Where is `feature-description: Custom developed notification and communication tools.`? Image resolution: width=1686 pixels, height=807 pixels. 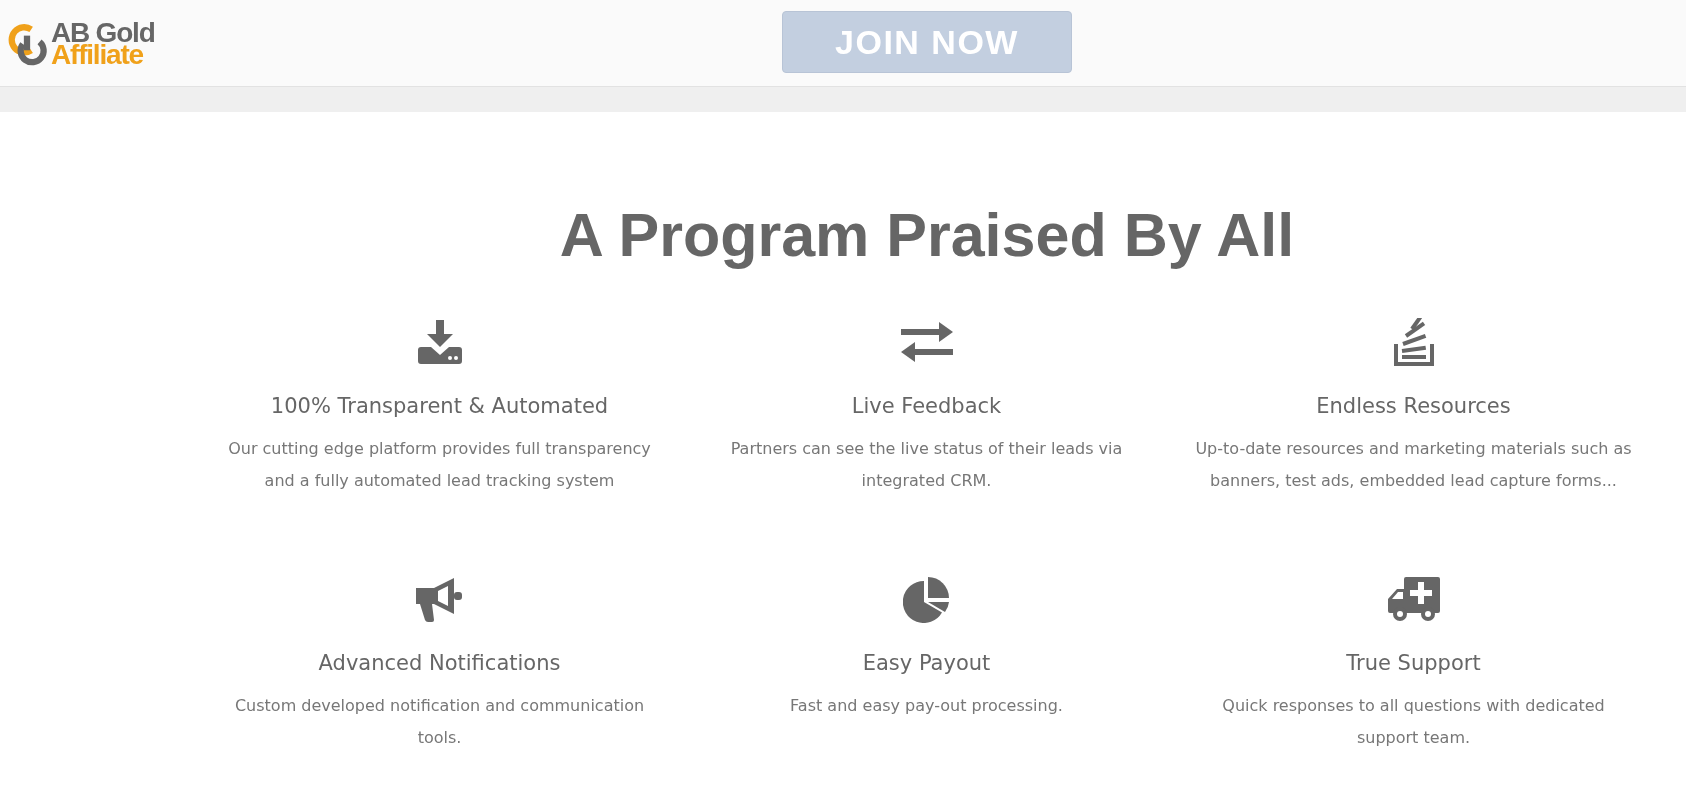
feature-description: Custom developed notification and communication tools. is located at coordinates (439, 722).